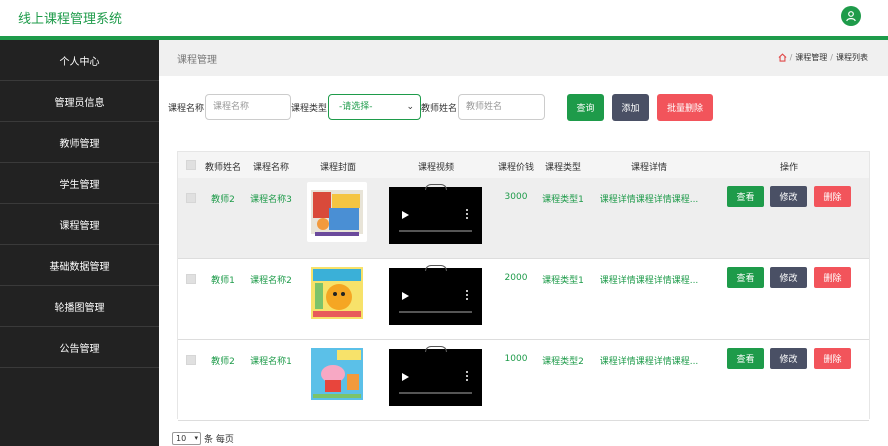  Describe the element at coordinates (271, 200) in the screenshot. I see `course-name-cell: 课程名称3` at that location.